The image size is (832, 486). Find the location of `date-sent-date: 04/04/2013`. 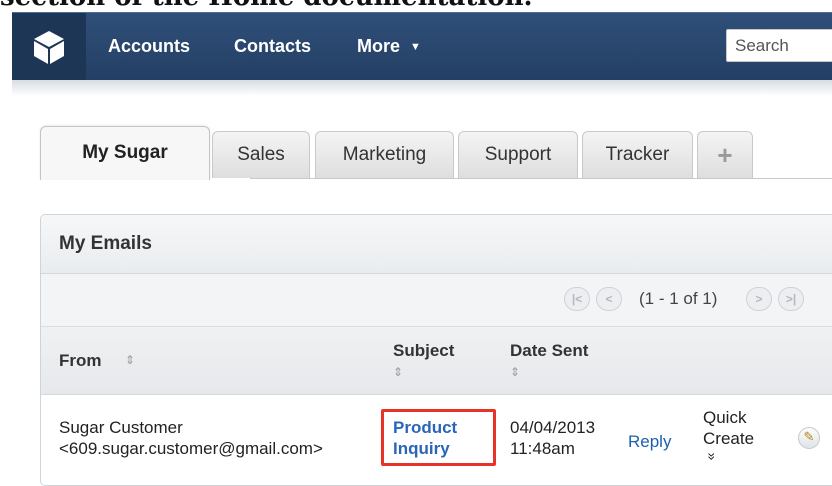

date-sent-date: 04/04/2013 is located at coordinates (553, 427).